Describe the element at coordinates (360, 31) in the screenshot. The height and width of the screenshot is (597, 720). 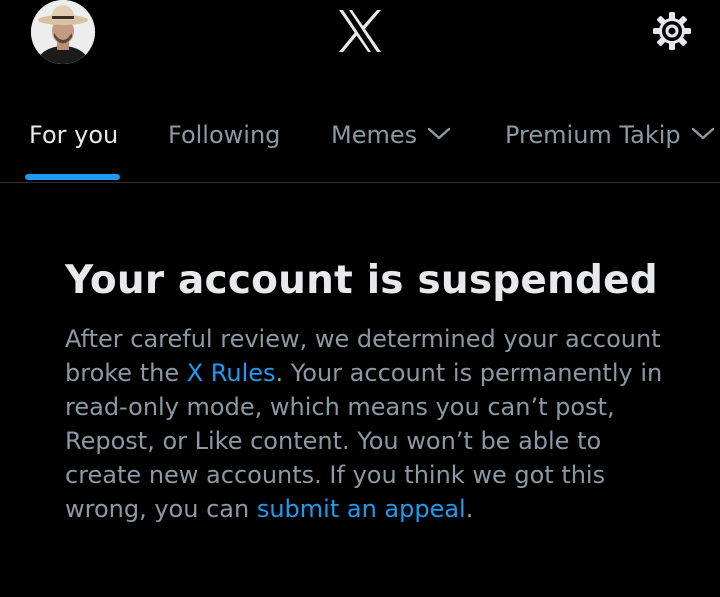
I see `x-logo-icon` at that location.